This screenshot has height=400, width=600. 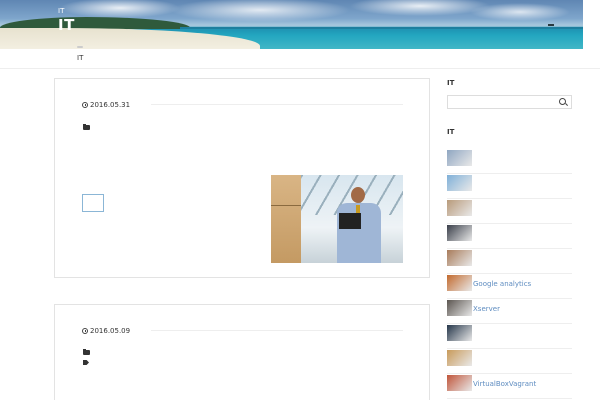 I want to click on header-banner, so click(x=291, y=24).